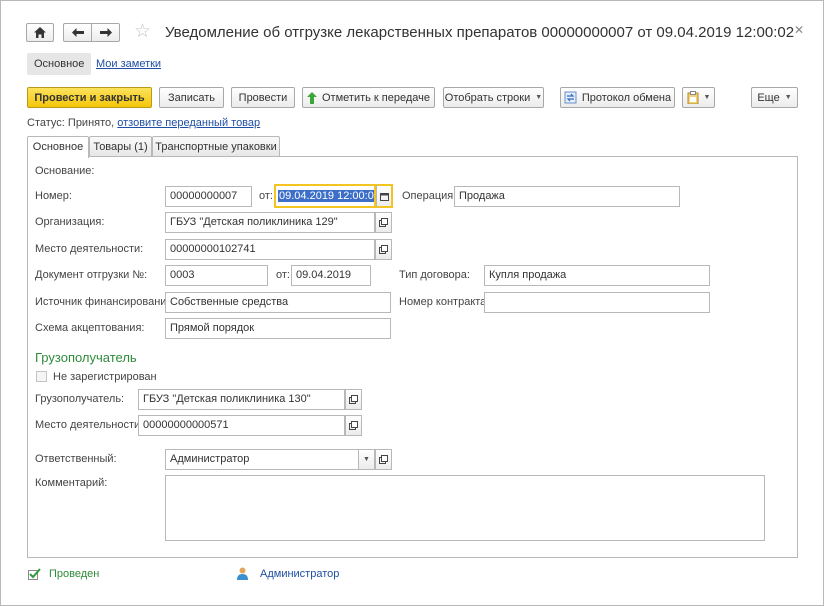  I want to click on post-and-close-button: Провести и закрыть, so click(89, 97).